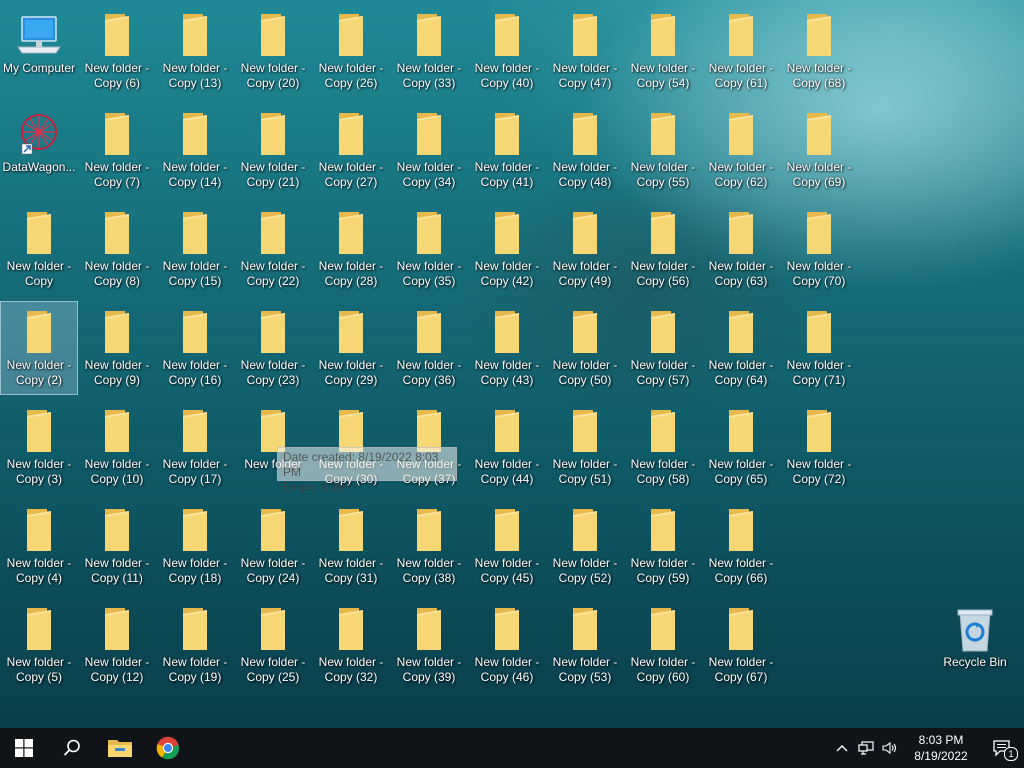 This screenshot has height=768, width=1024. I want to click on folder-icon-item: New folder - Copy (4), so click(39, 546).